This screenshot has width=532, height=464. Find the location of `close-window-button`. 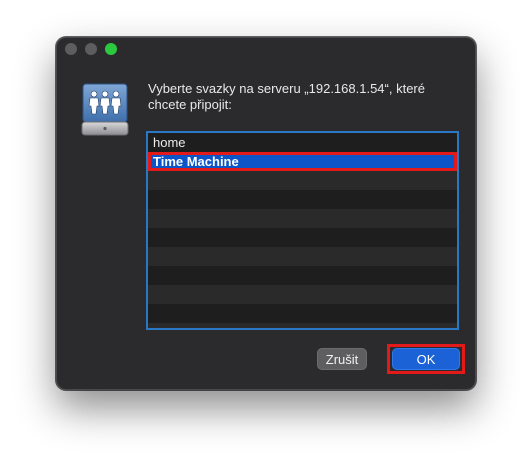

close-window-button is located at coordinates (71, 49).